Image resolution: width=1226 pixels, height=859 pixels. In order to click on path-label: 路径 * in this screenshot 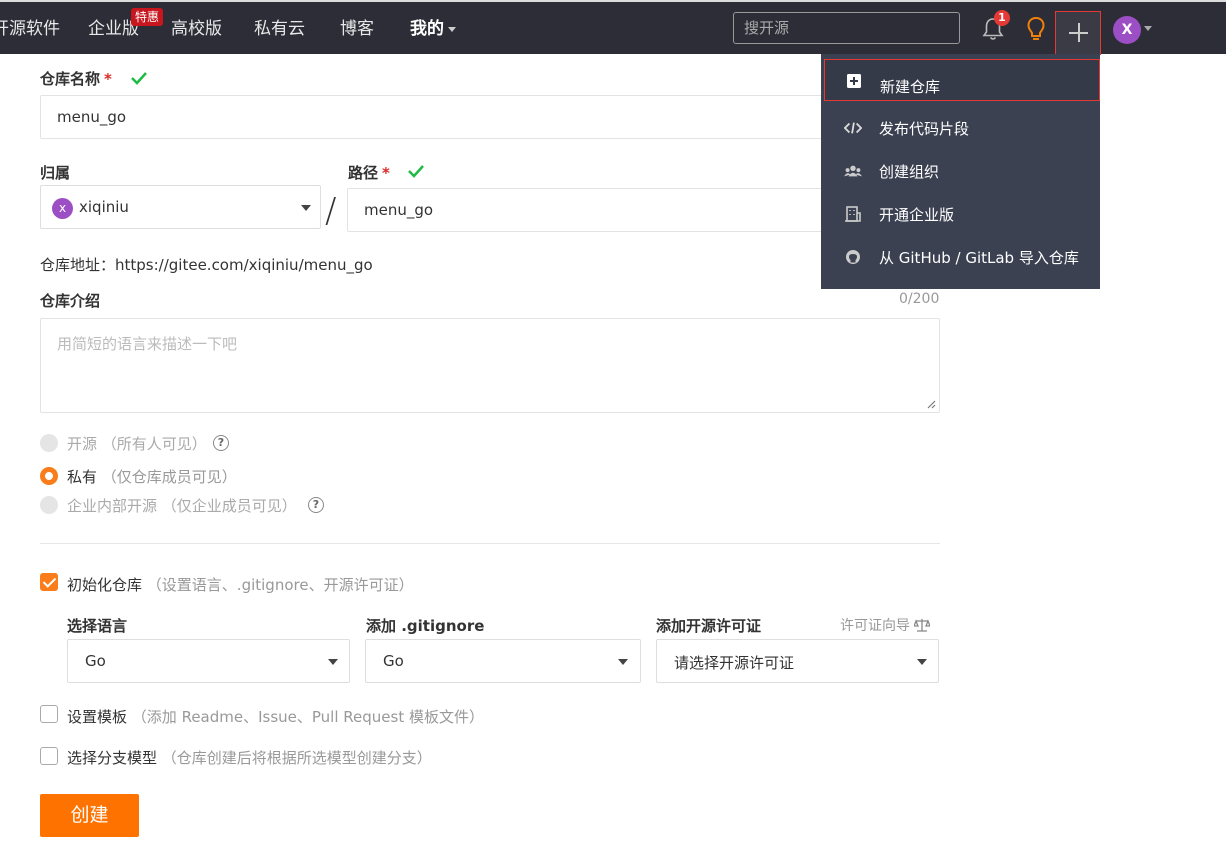, I will do `click(369, 172)`.